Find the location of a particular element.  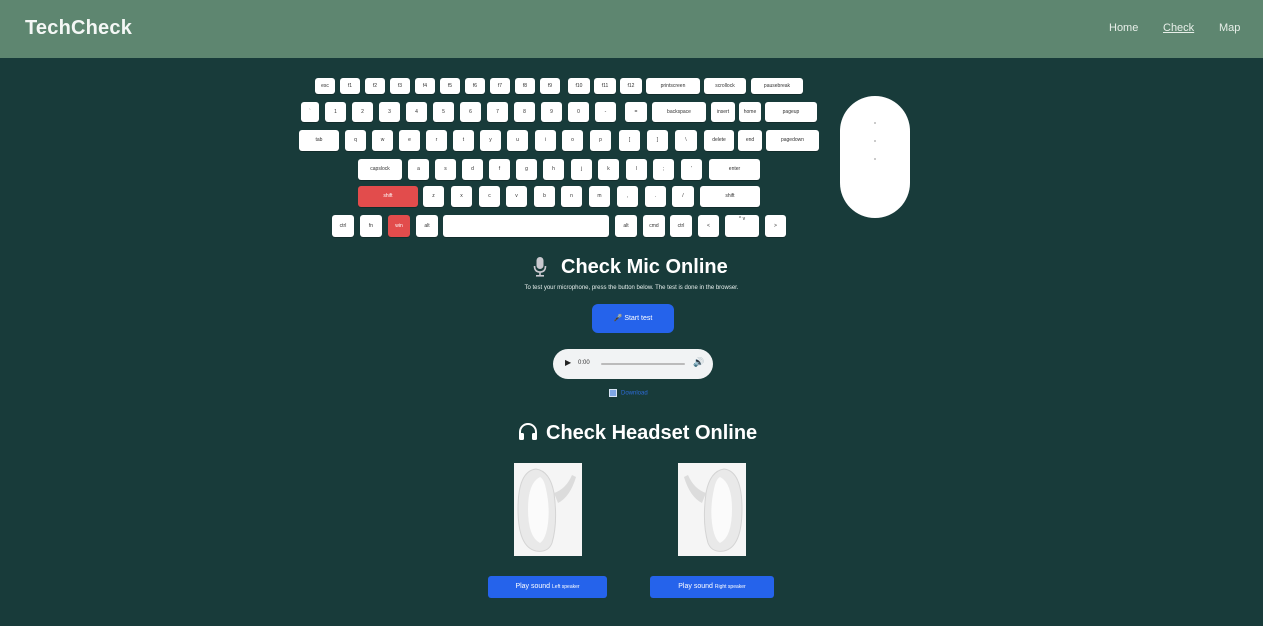

key-9: 9 is located at coordinates (551, 112).